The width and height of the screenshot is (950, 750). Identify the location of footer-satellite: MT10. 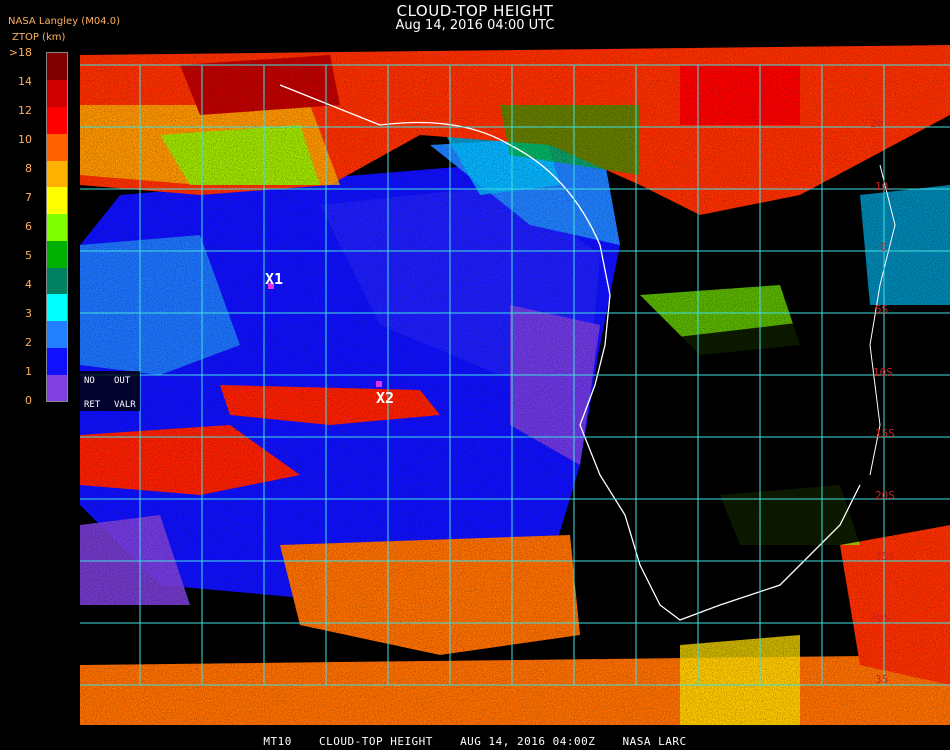
(277, 741).